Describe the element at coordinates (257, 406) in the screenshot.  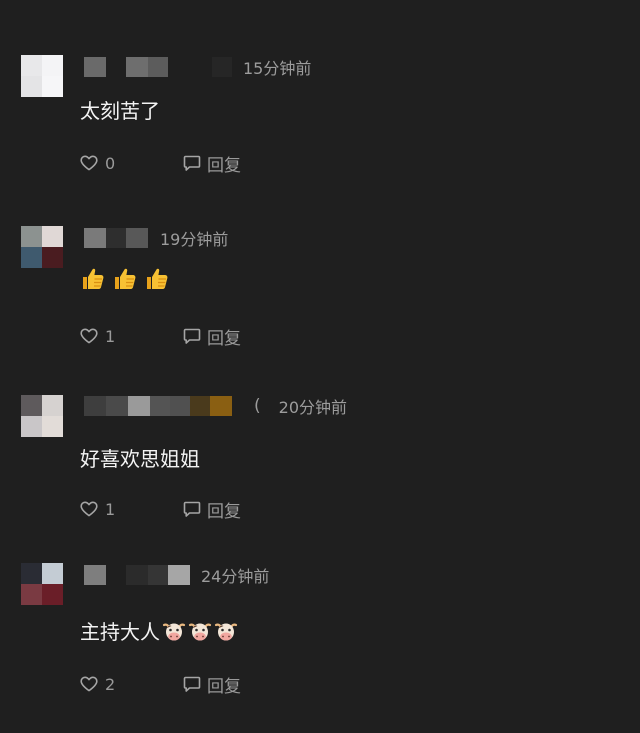
I see `truncated-name-paren: (` at that location.